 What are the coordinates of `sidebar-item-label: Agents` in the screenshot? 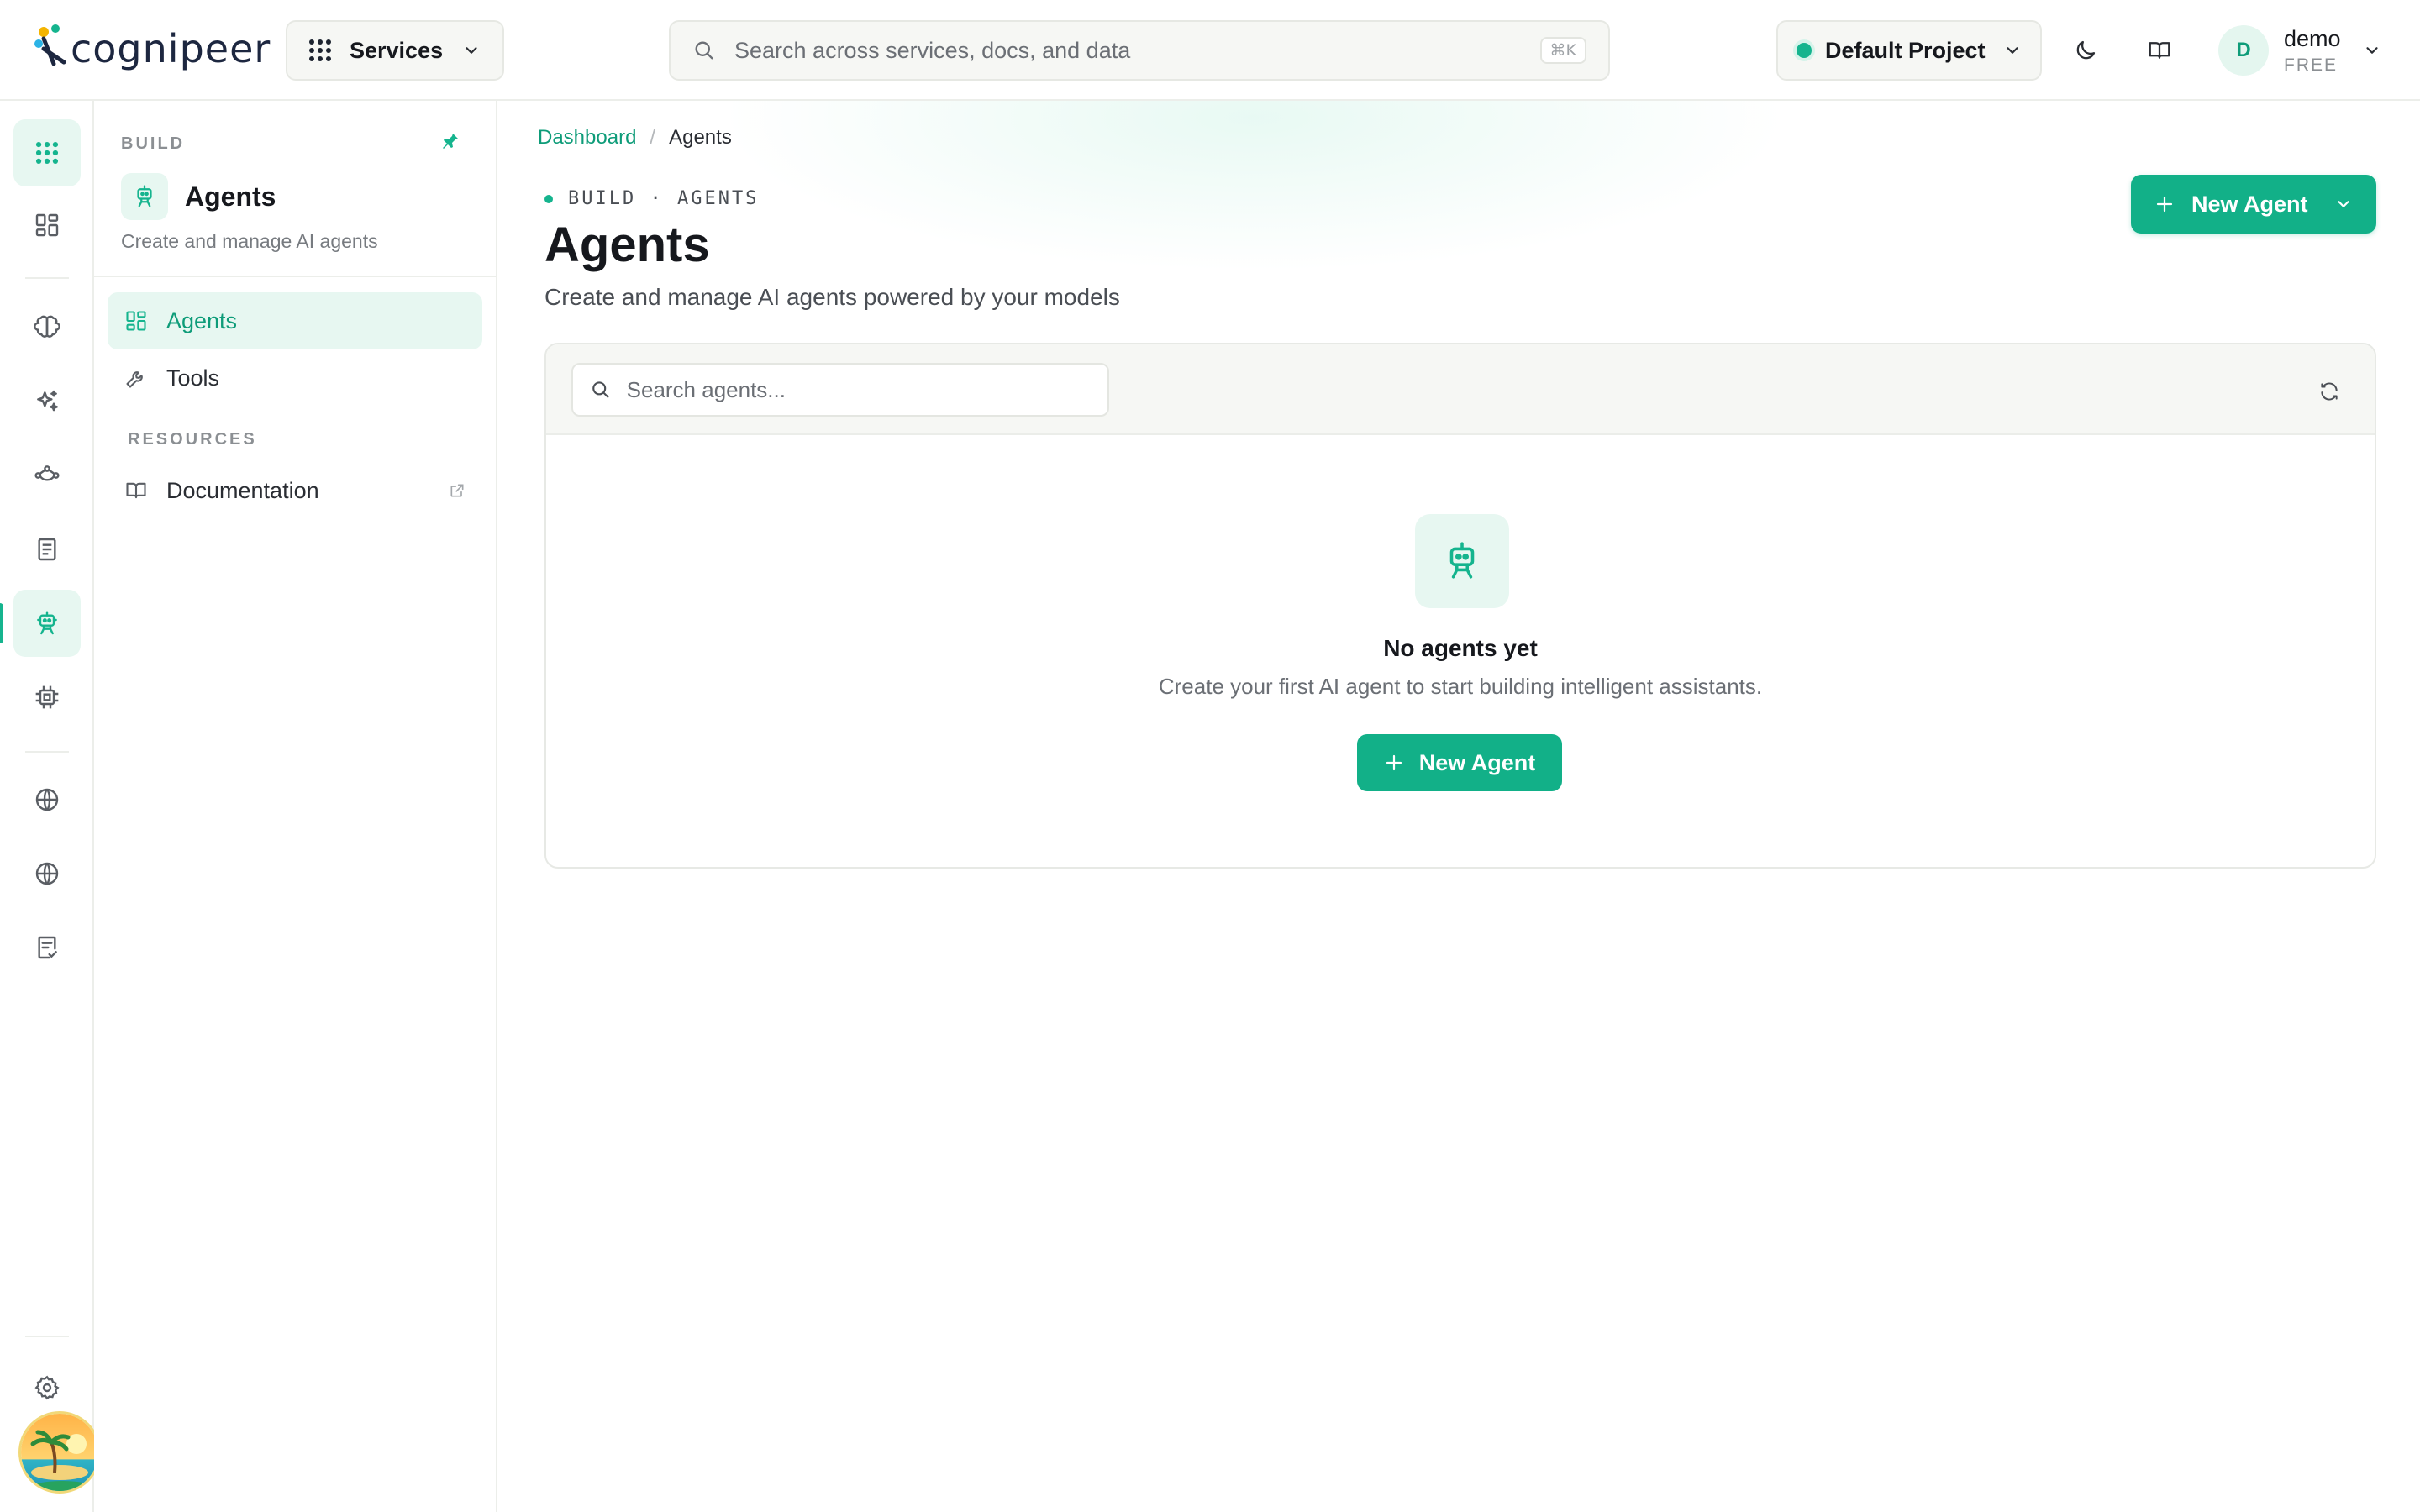 It's located at (202, 320).